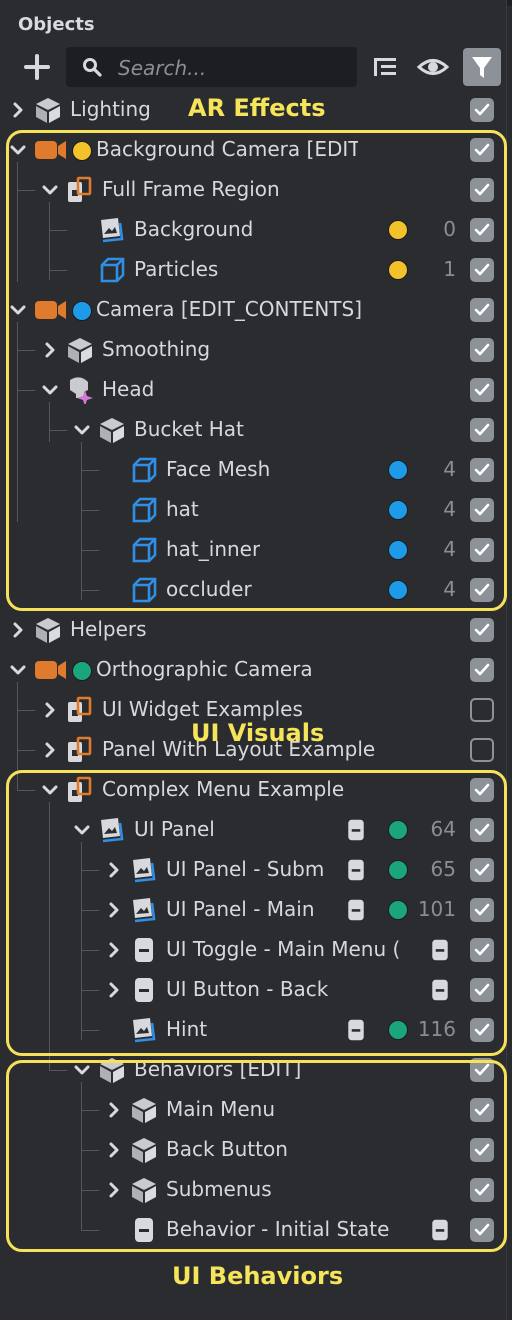  I want to click on search-icon, so click(92, 67).